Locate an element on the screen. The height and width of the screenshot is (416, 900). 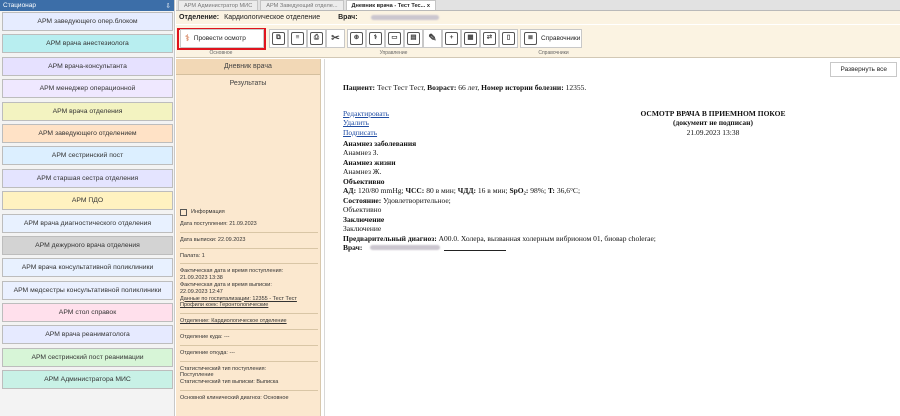
spo2-value: 98%; is located at coordinates (538, 190).